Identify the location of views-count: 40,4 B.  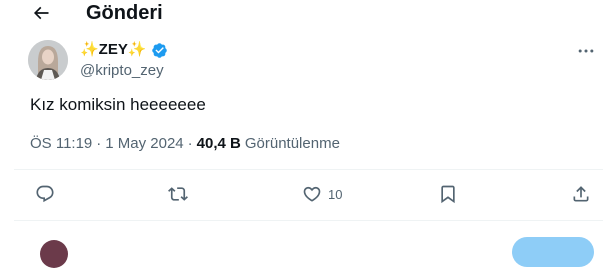
(218, 143).